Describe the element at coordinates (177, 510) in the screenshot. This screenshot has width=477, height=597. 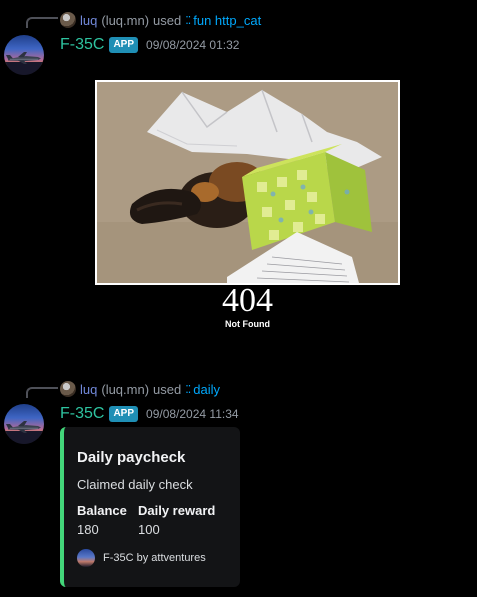
I see `field-name: Daily reward` at that location.